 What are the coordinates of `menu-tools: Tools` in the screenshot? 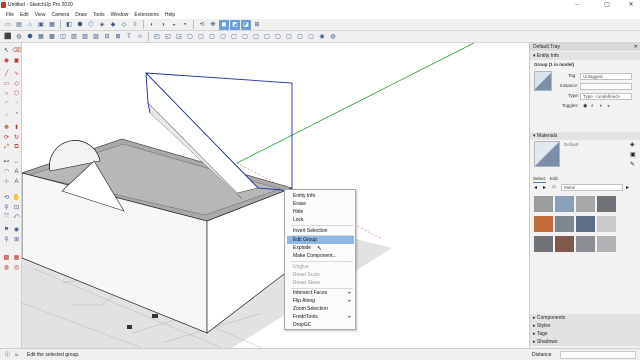 It's located at (99, 15).